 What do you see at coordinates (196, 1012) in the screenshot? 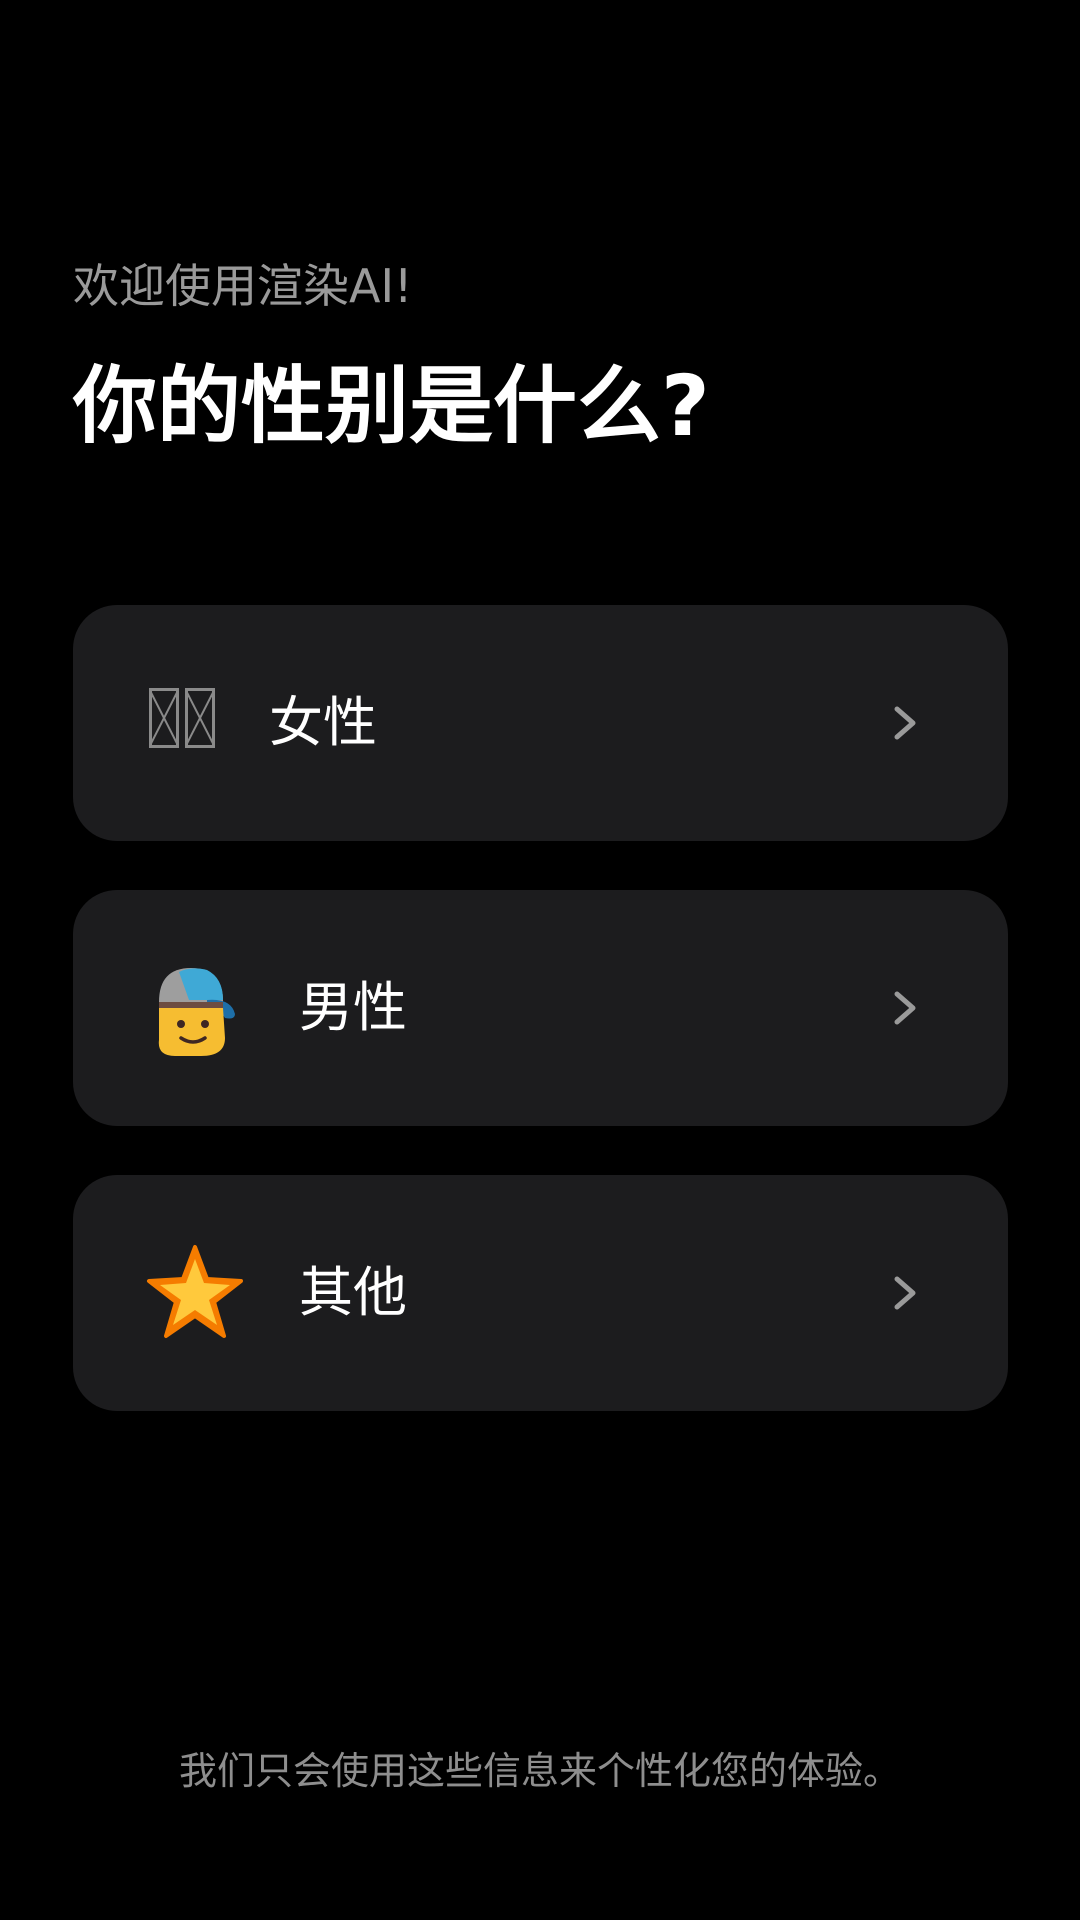
I see `boy-with-cap-icon` at bounding box center [196, 1012].